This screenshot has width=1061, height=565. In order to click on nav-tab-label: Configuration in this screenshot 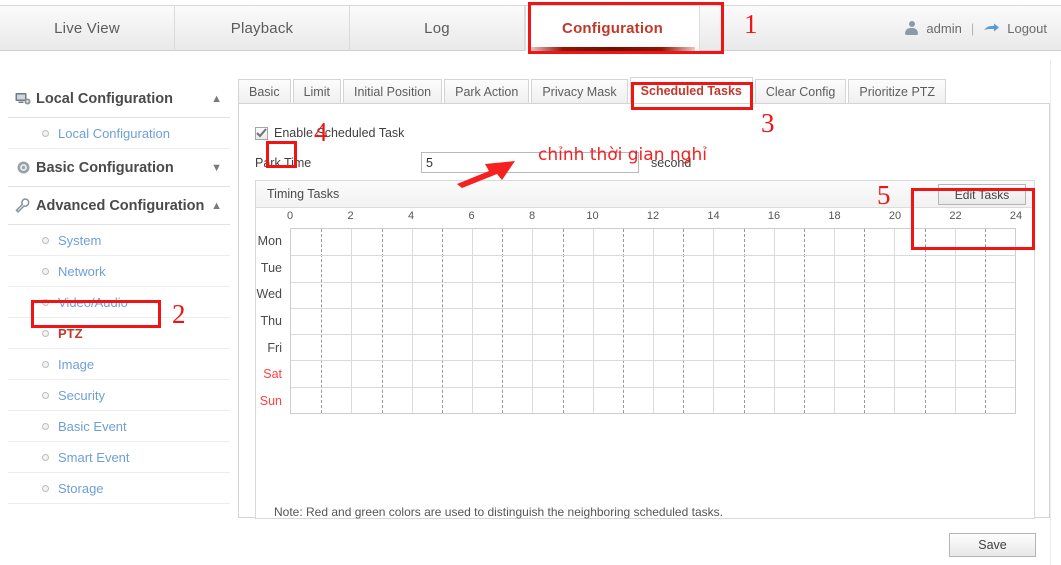, I will do `click(612, 28)`.